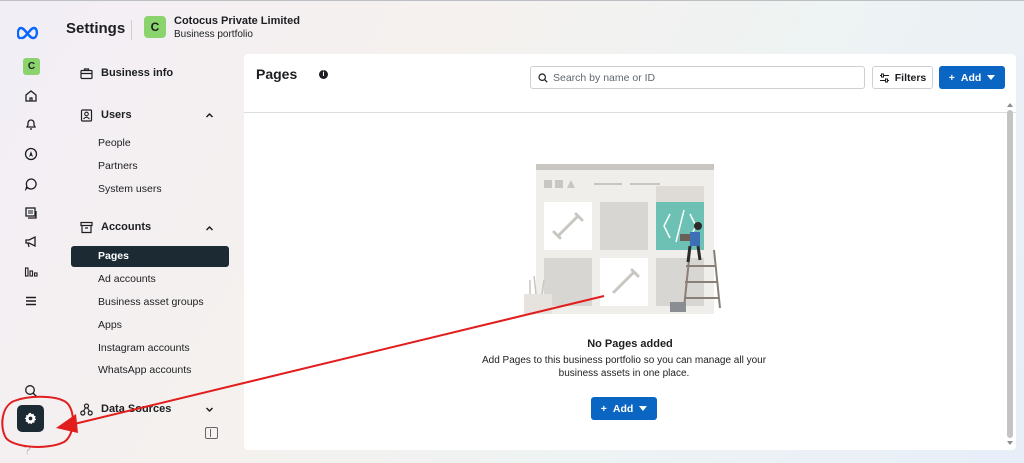 The width and height of the screenshot is (1024, 463). I want to click on portfolio-subtitle: Business portfolio, so click(213, 34).